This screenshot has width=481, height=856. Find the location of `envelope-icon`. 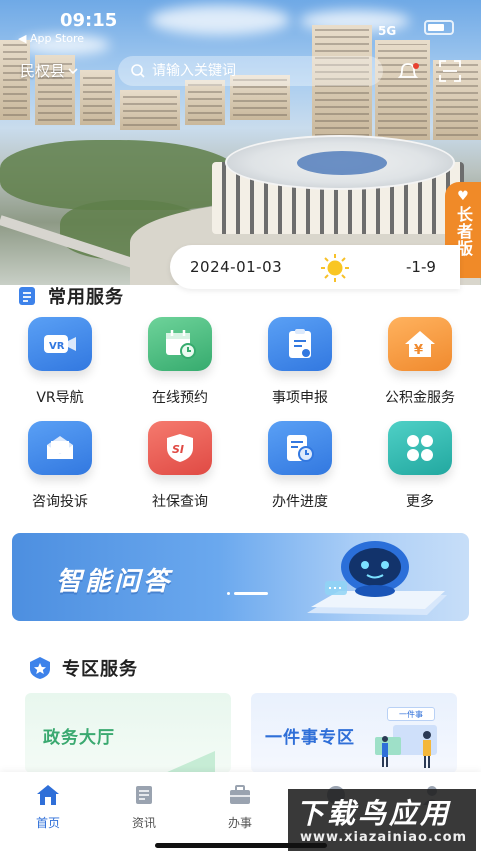

envelope-icon is located at coordinates (60, 448).